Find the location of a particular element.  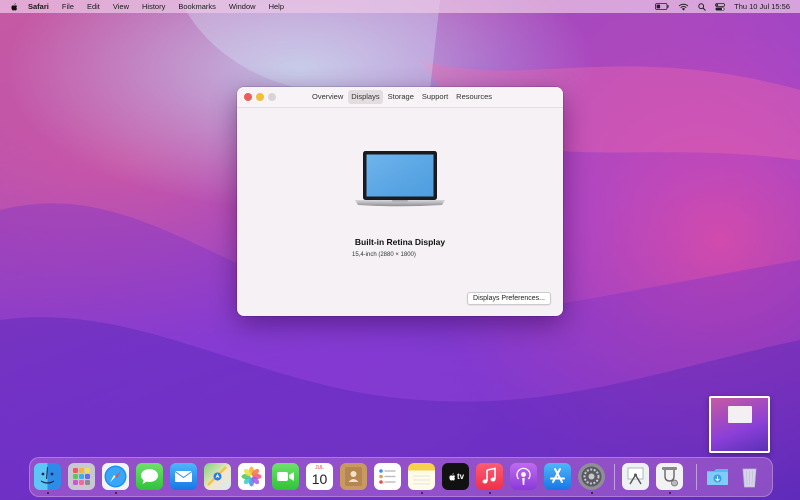

tab-storage: Storage is located at coordinates (401, 97).